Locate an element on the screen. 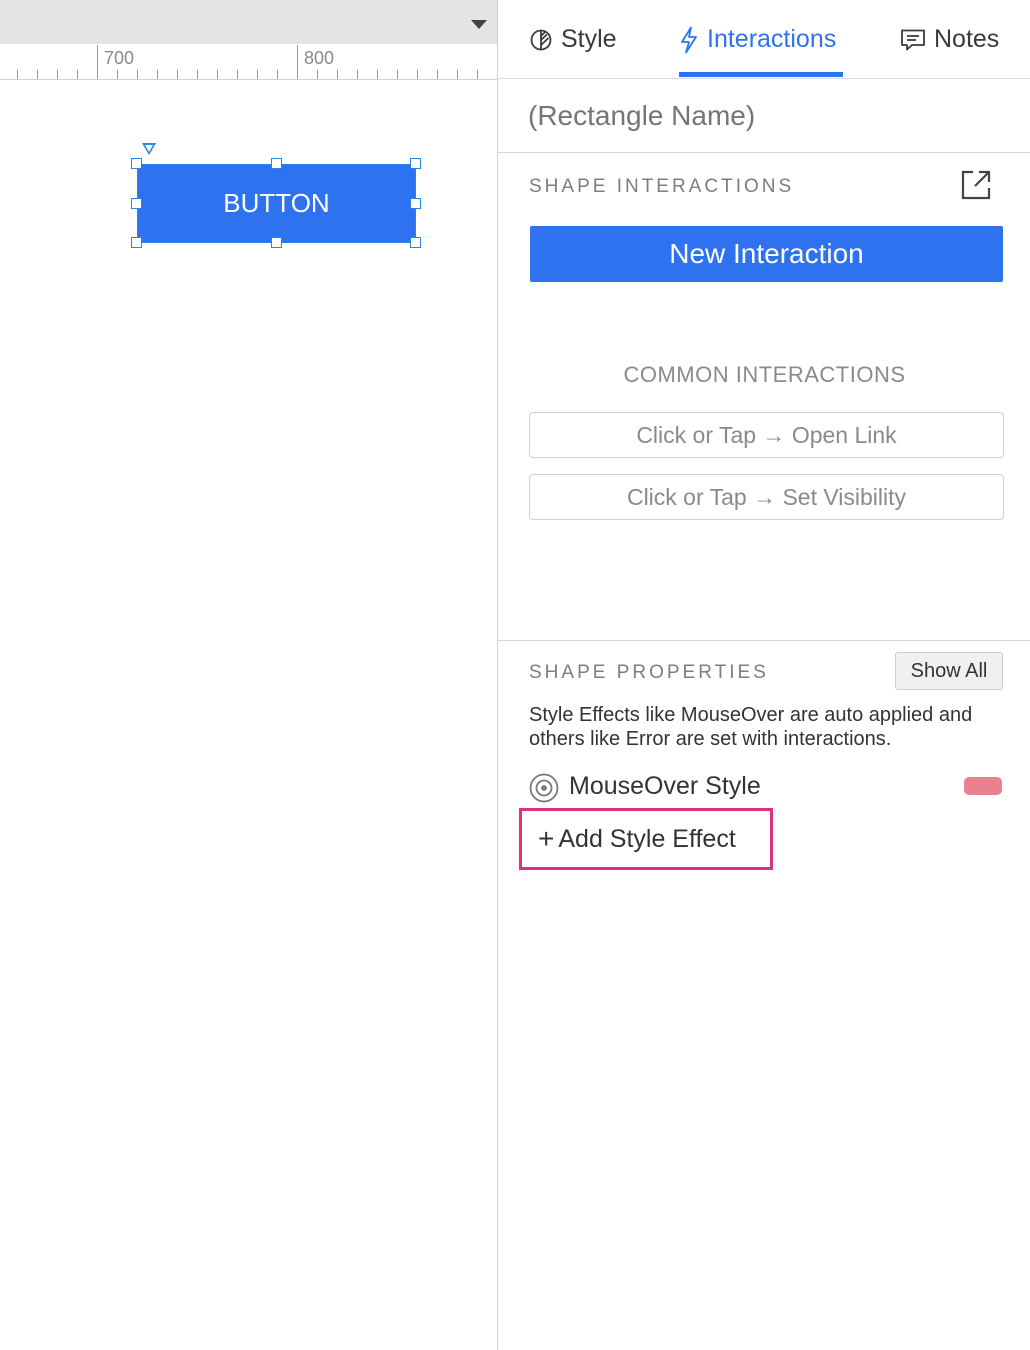 This screenshot has height=1350, width=1030. horizontal-ruler: 700 800 is located at coordinates (249, 62).